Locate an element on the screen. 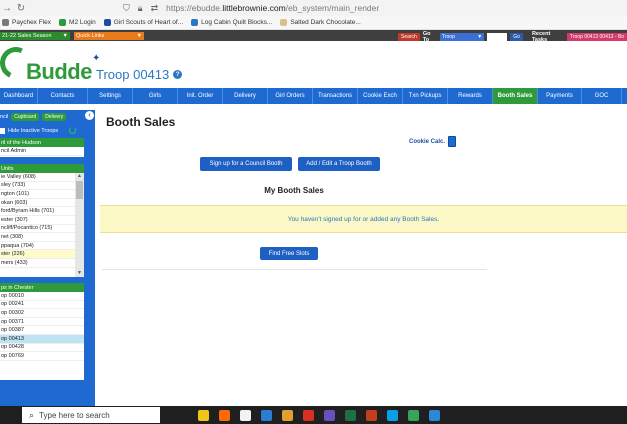  logo: Budde is located at coordinates (59, 72).